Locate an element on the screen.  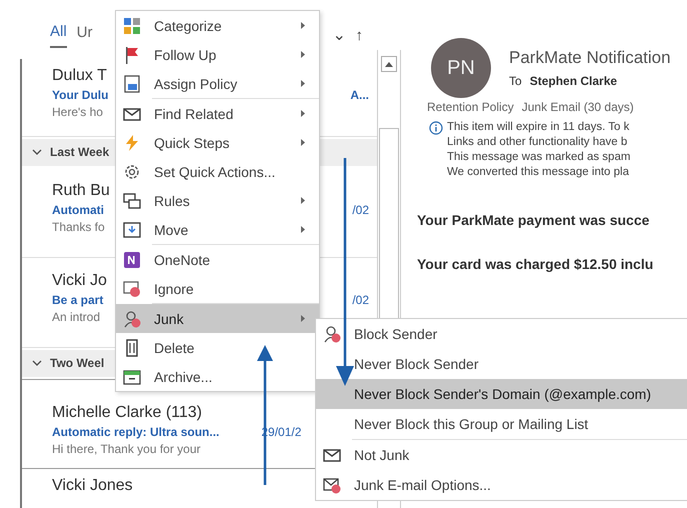
menu-item: Find Related is located at coordinates (217, 113).